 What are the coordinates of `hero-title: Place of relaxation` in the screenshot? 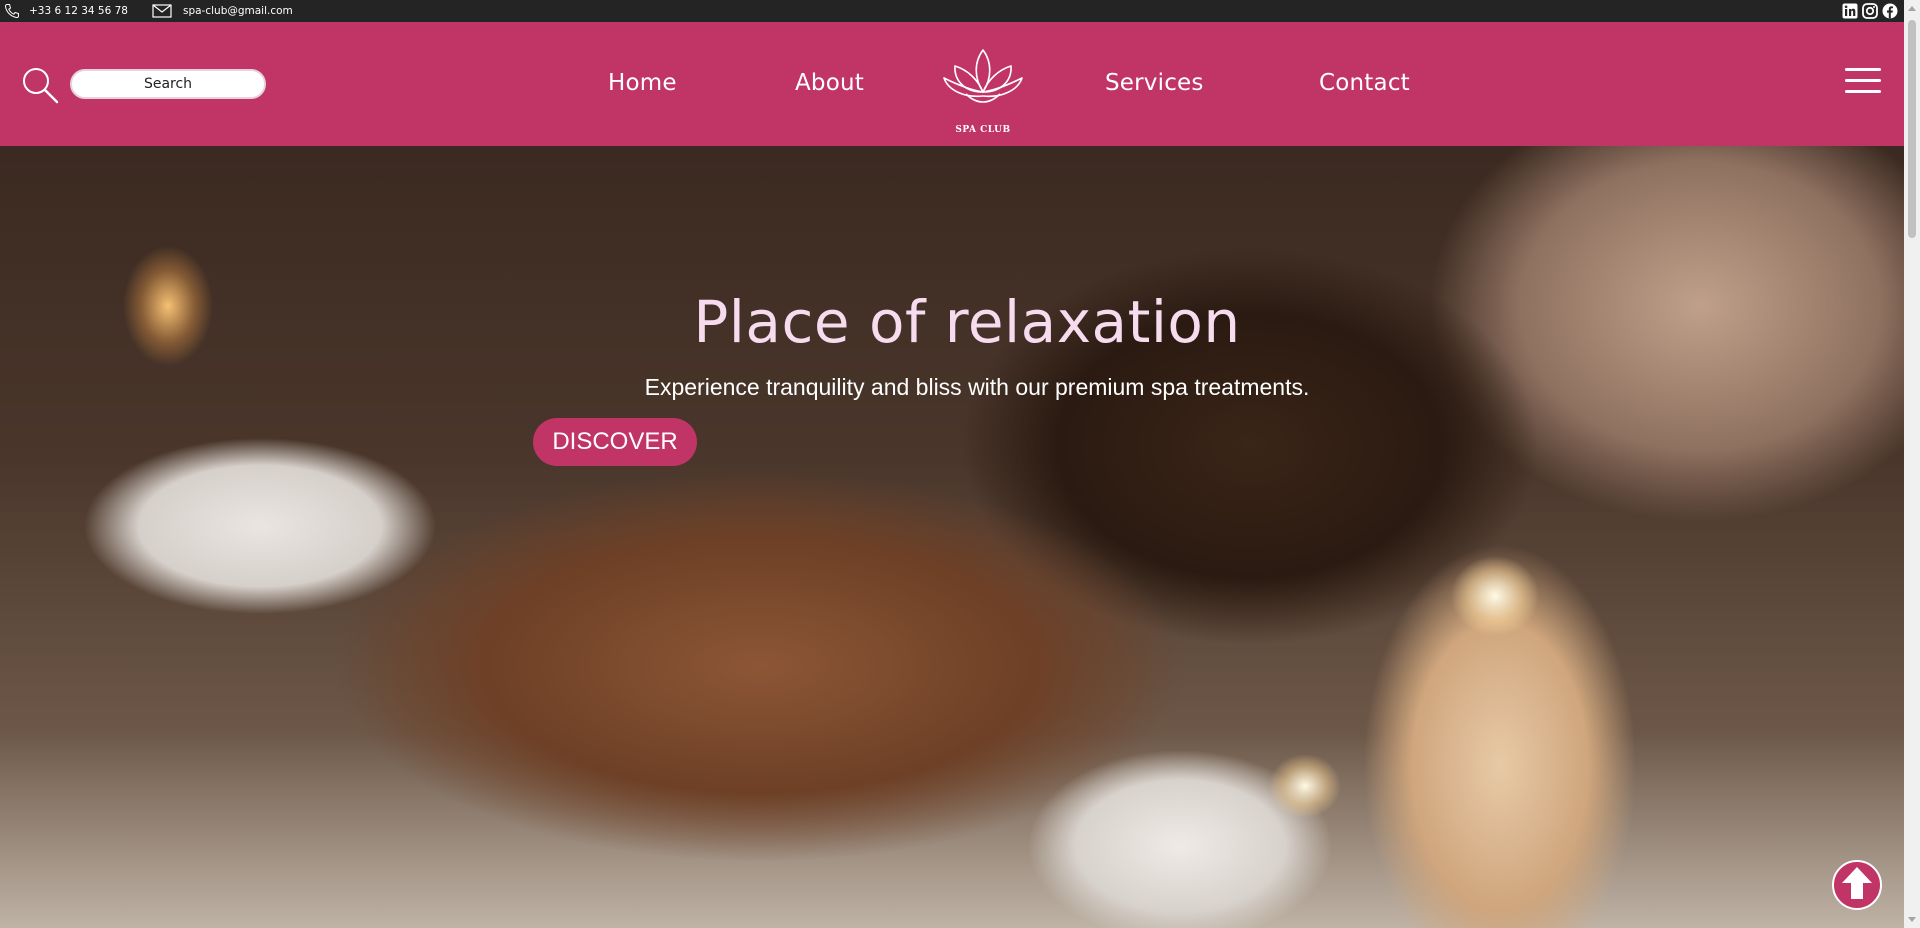 It's located at (967, 322).